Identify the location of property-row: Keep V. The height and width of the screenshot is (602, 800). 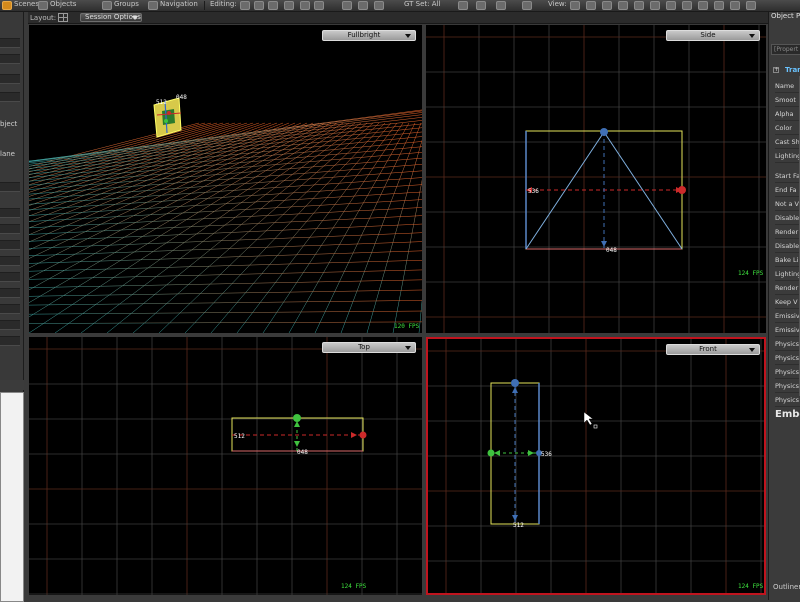
(787, 302).